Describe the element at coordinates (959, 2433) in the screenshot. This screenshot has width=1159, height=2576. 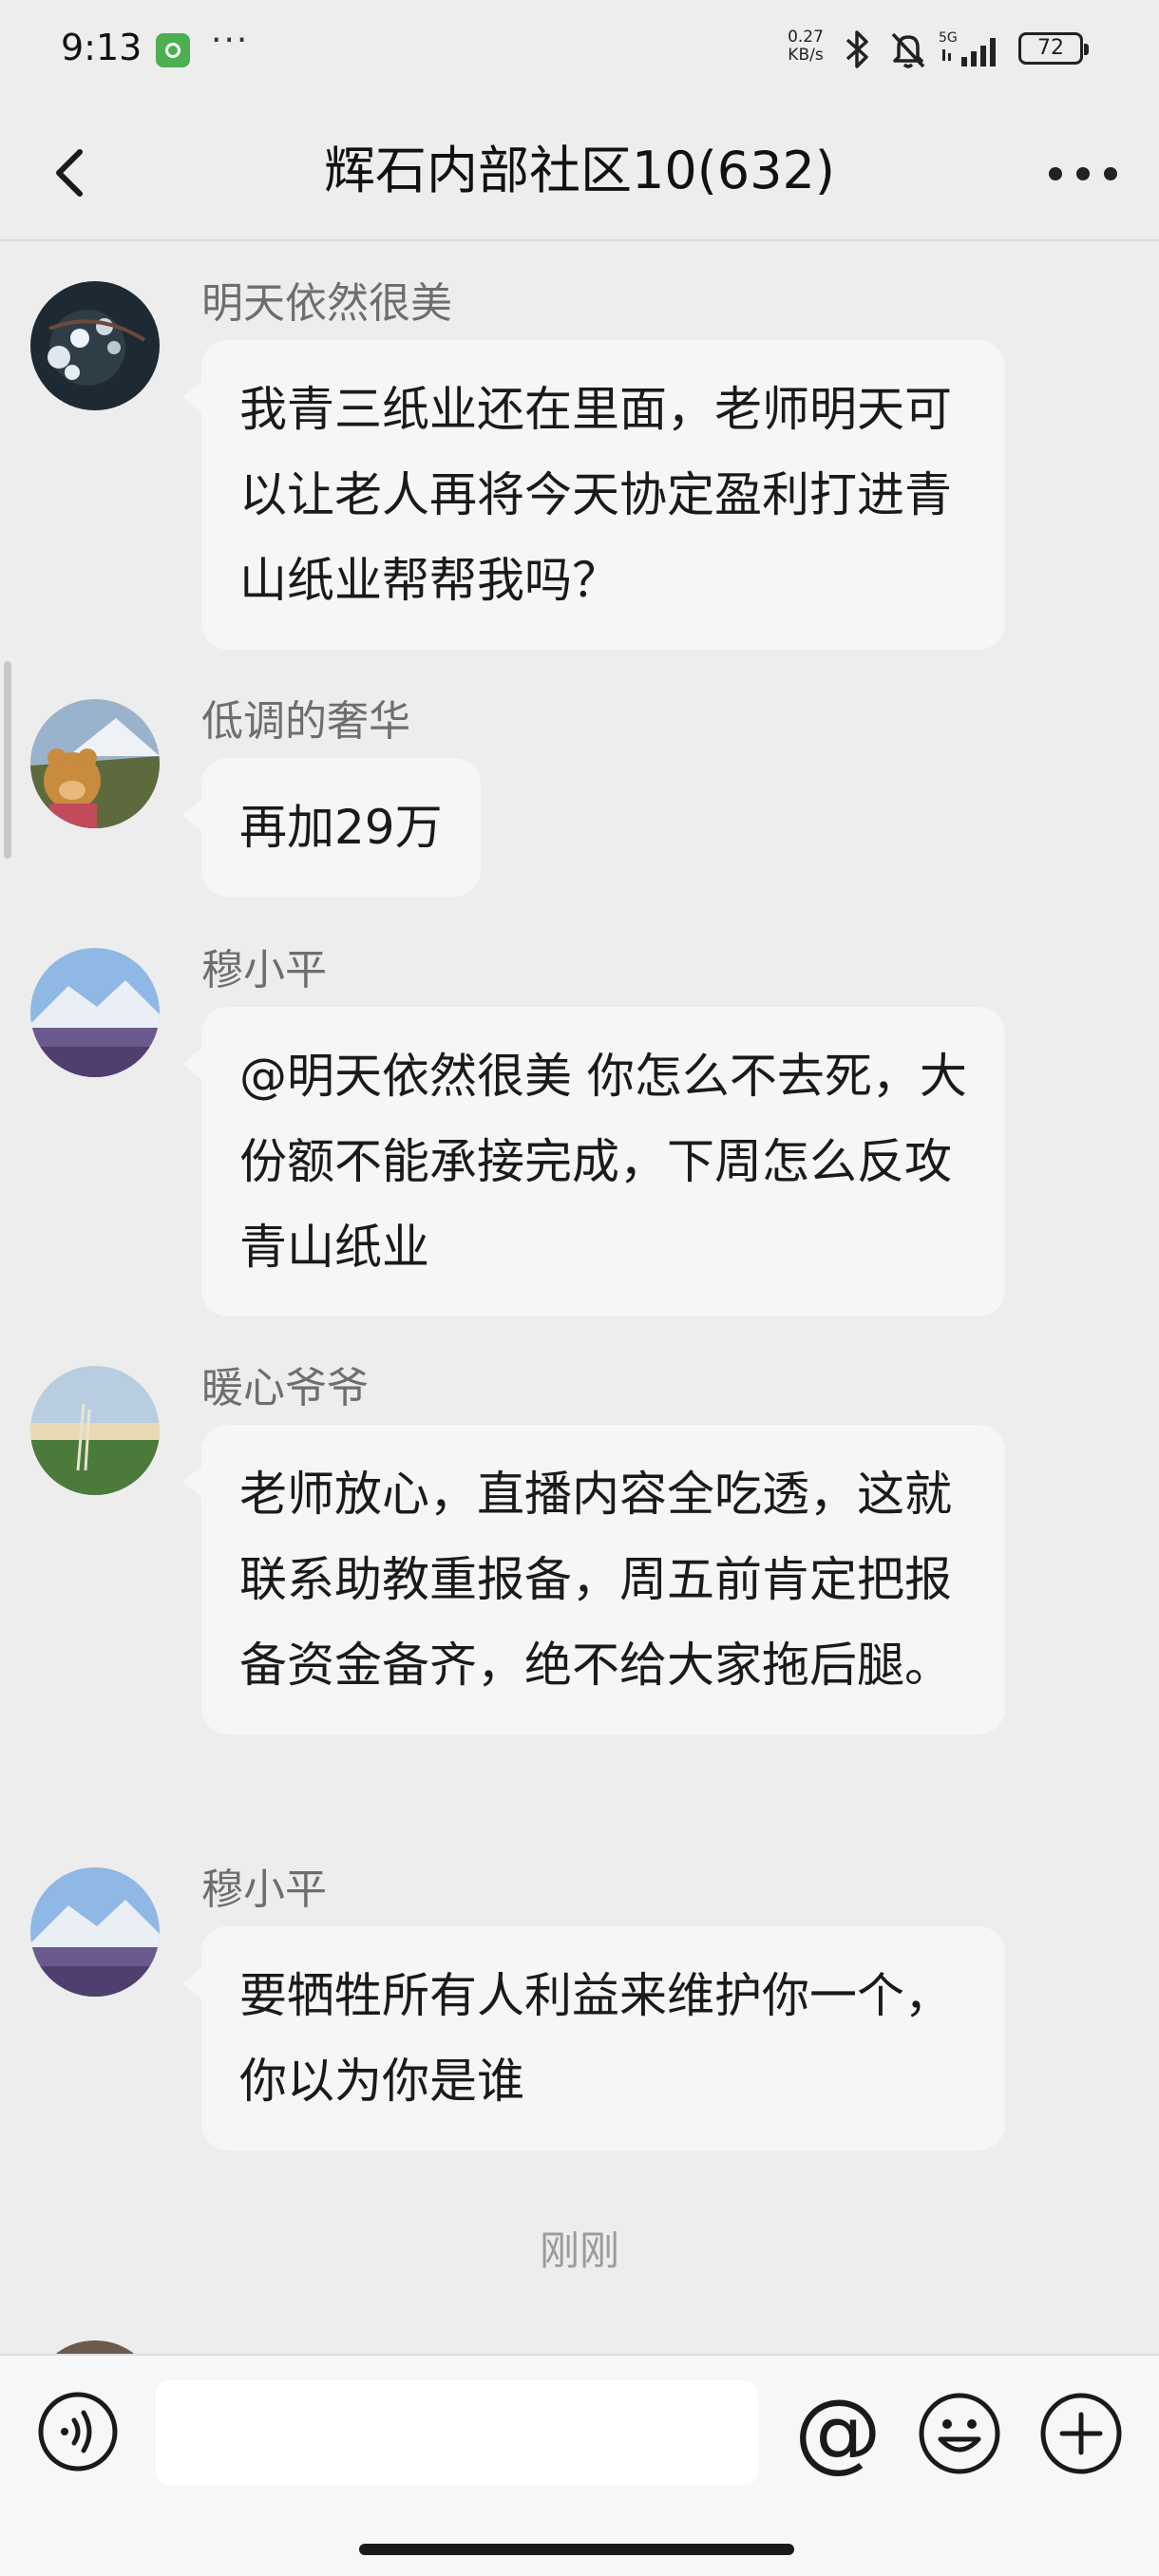
I see `emoji-button` at that location.